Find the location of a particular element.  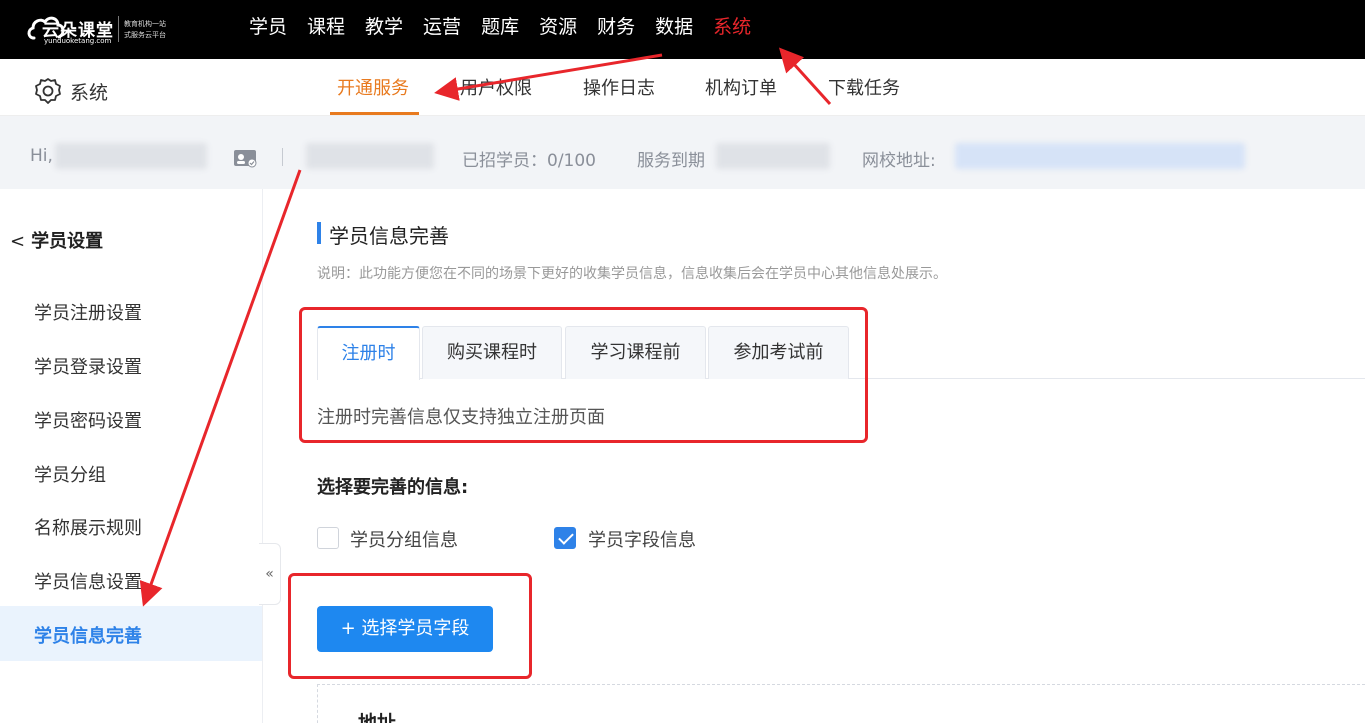

field-list-container is located at coordinates (841, 703).